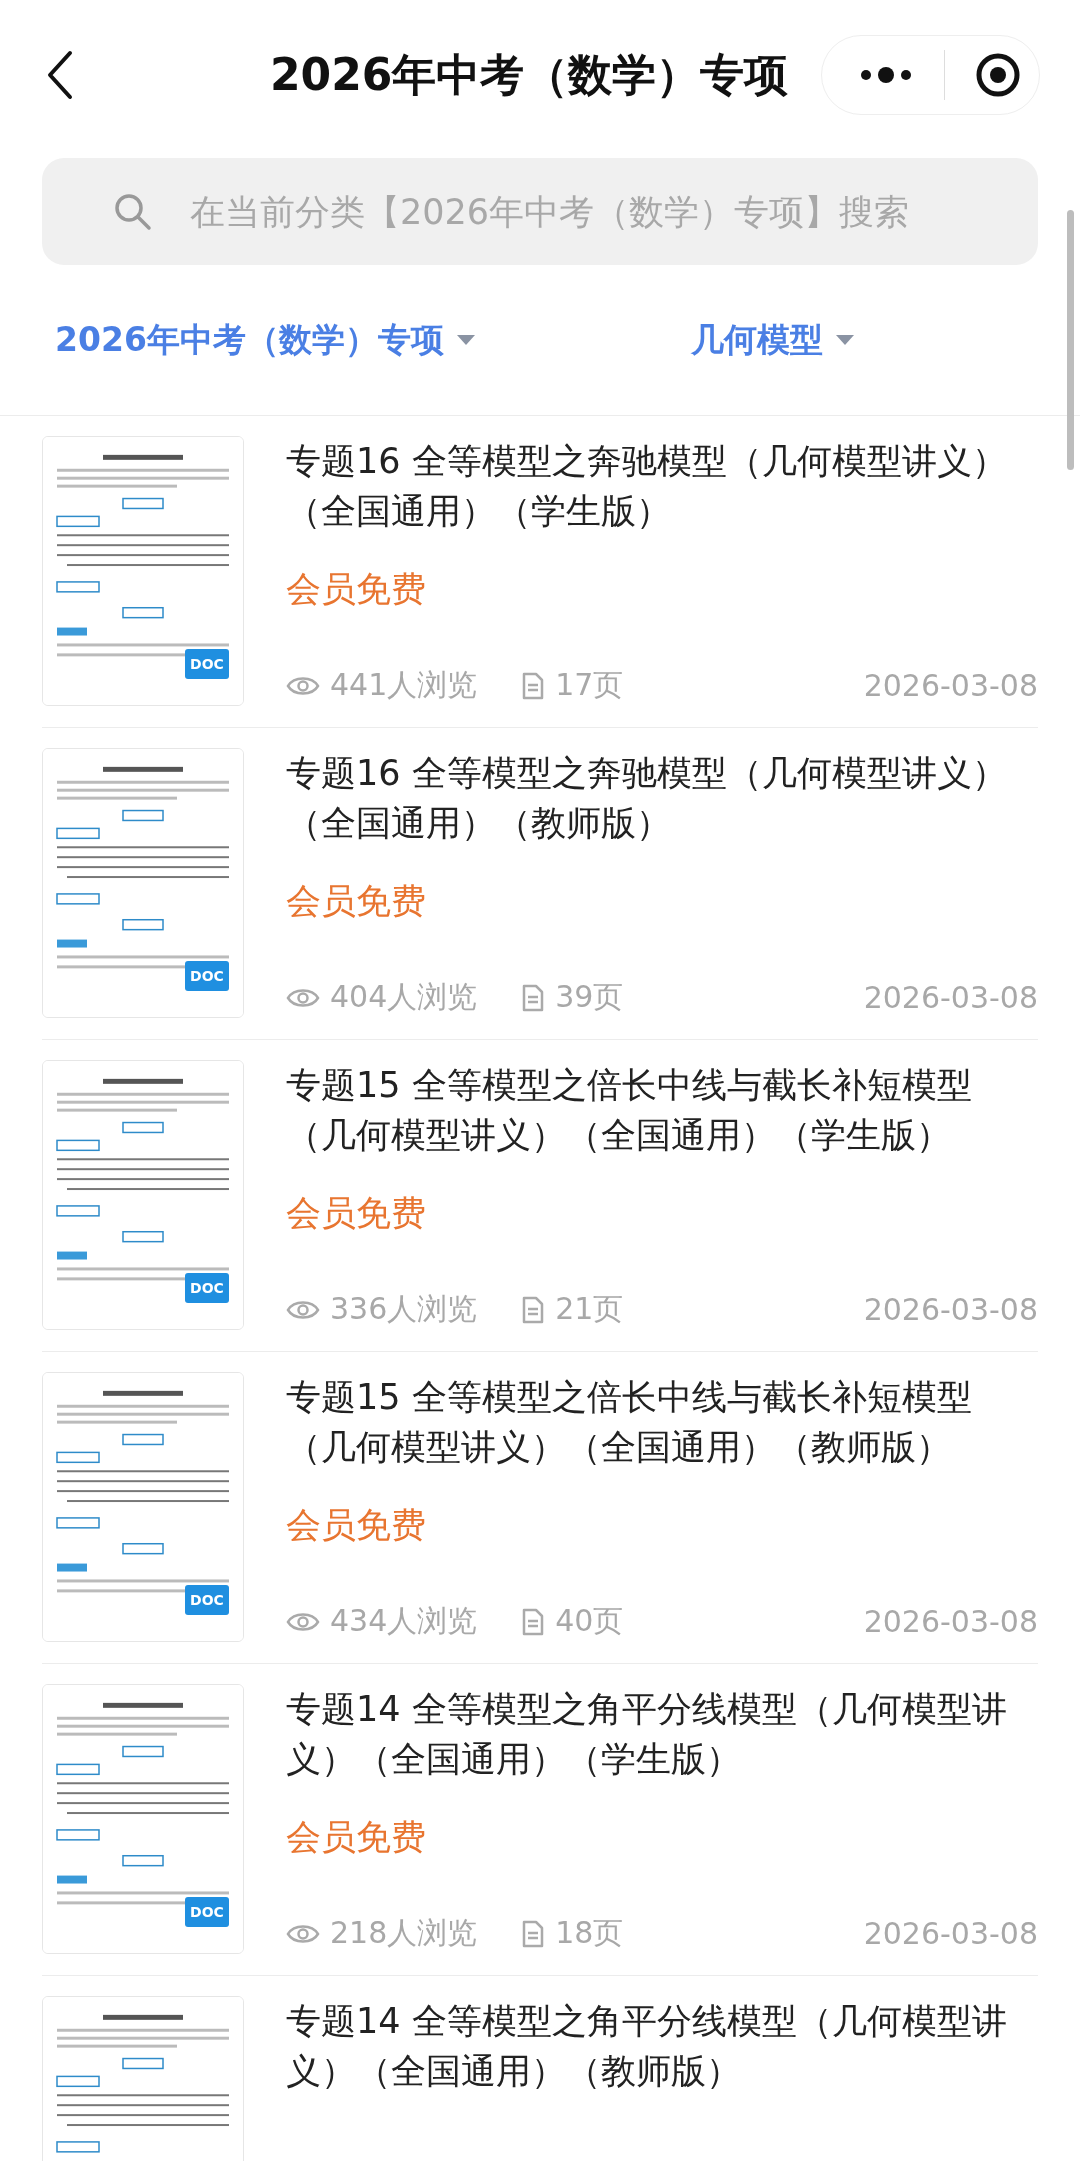  What do you see at coordinates (265, 340) in the screenshot?
I see `filter-dropdown: 2026年中考（数学）专项` at bounding box center [265, 340].